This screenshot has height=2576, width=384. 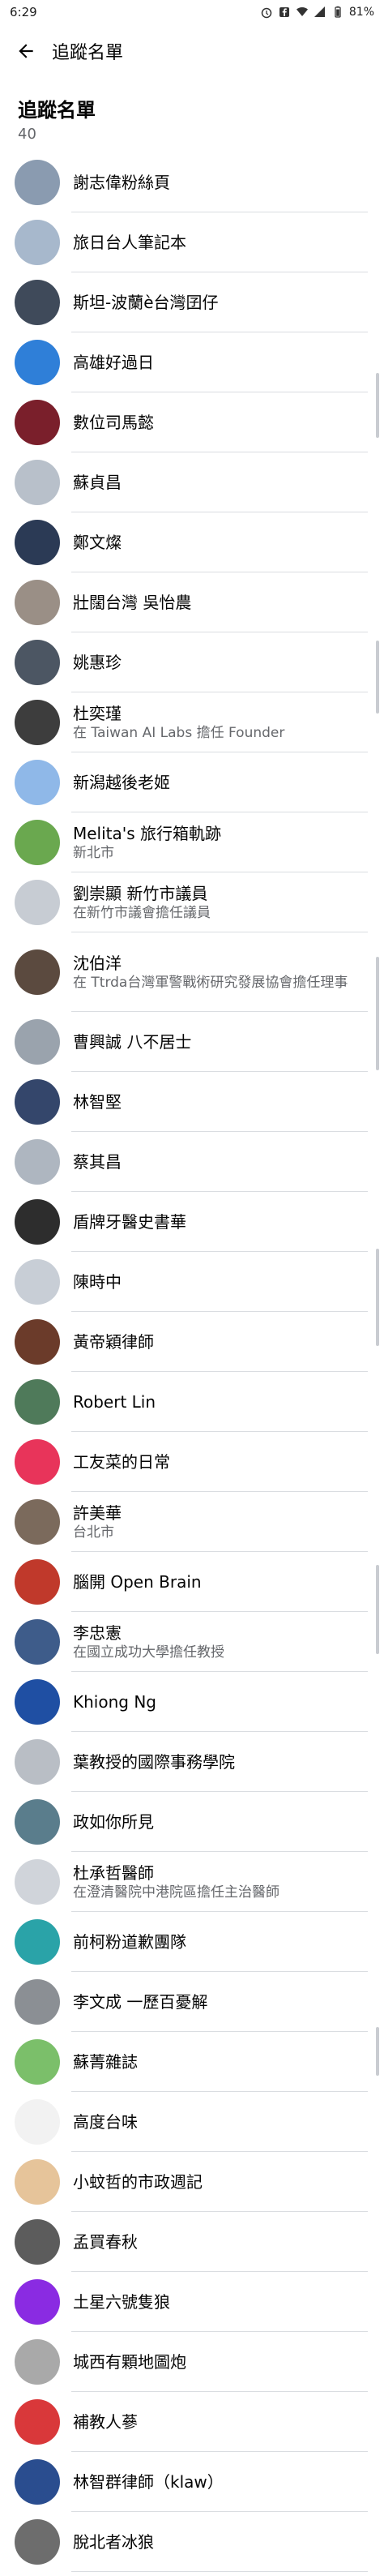 I want to click on page-name: 曹興誠 八不居士, so click(x=132, y=1042).